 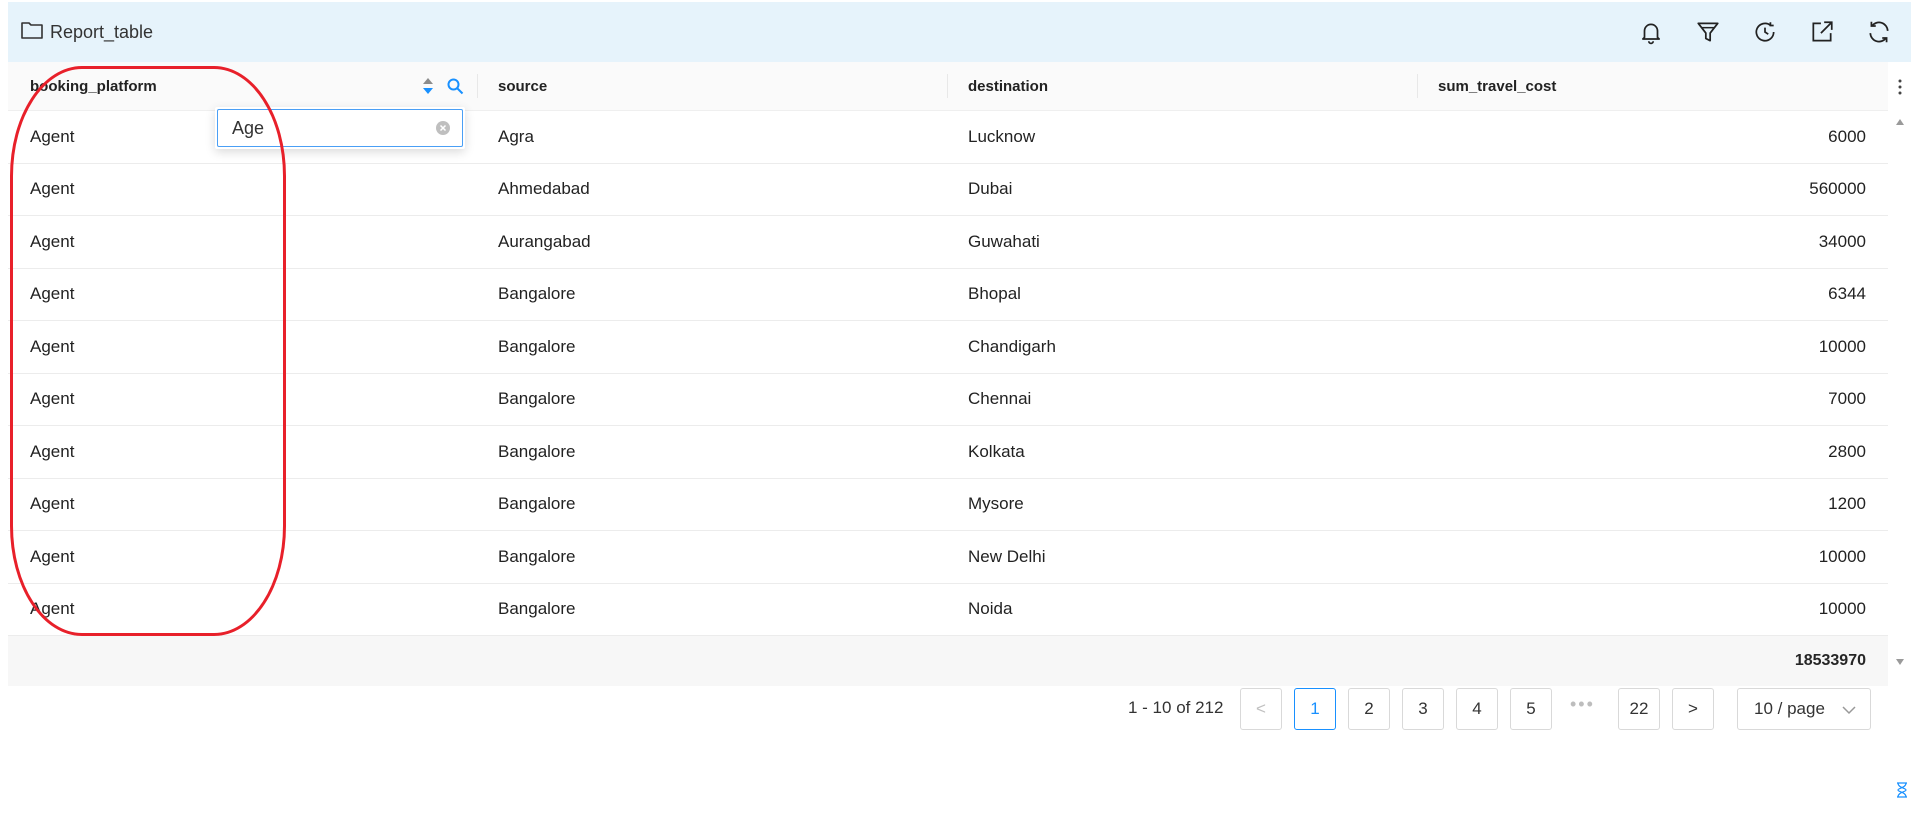 I want to click on column-header-destination: destination, so click(x=1183, y=86).